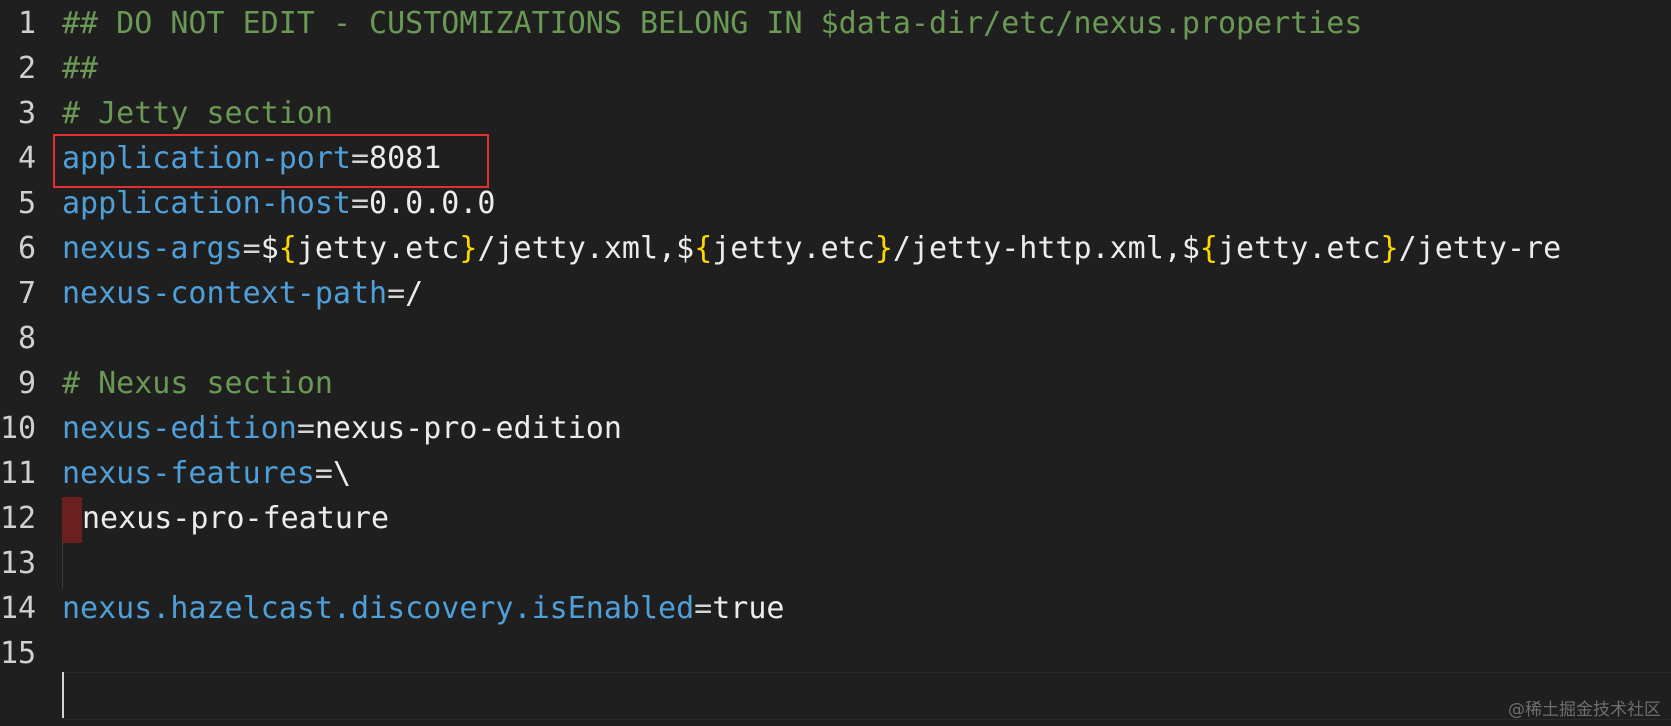 This screenshot has width=1671, height=726. What do you see at coordinates (835, 654) in the screenshot?
I see `code-line: 15` at bounding box center [835, 654].